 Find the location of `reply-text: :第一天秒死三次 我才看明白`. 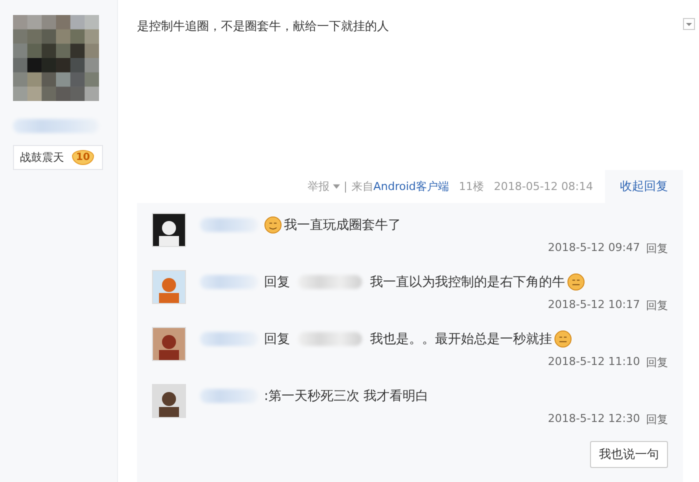

reply-text: :第一天秒死三次 我才看明白 is located at coordinates (346, 396).